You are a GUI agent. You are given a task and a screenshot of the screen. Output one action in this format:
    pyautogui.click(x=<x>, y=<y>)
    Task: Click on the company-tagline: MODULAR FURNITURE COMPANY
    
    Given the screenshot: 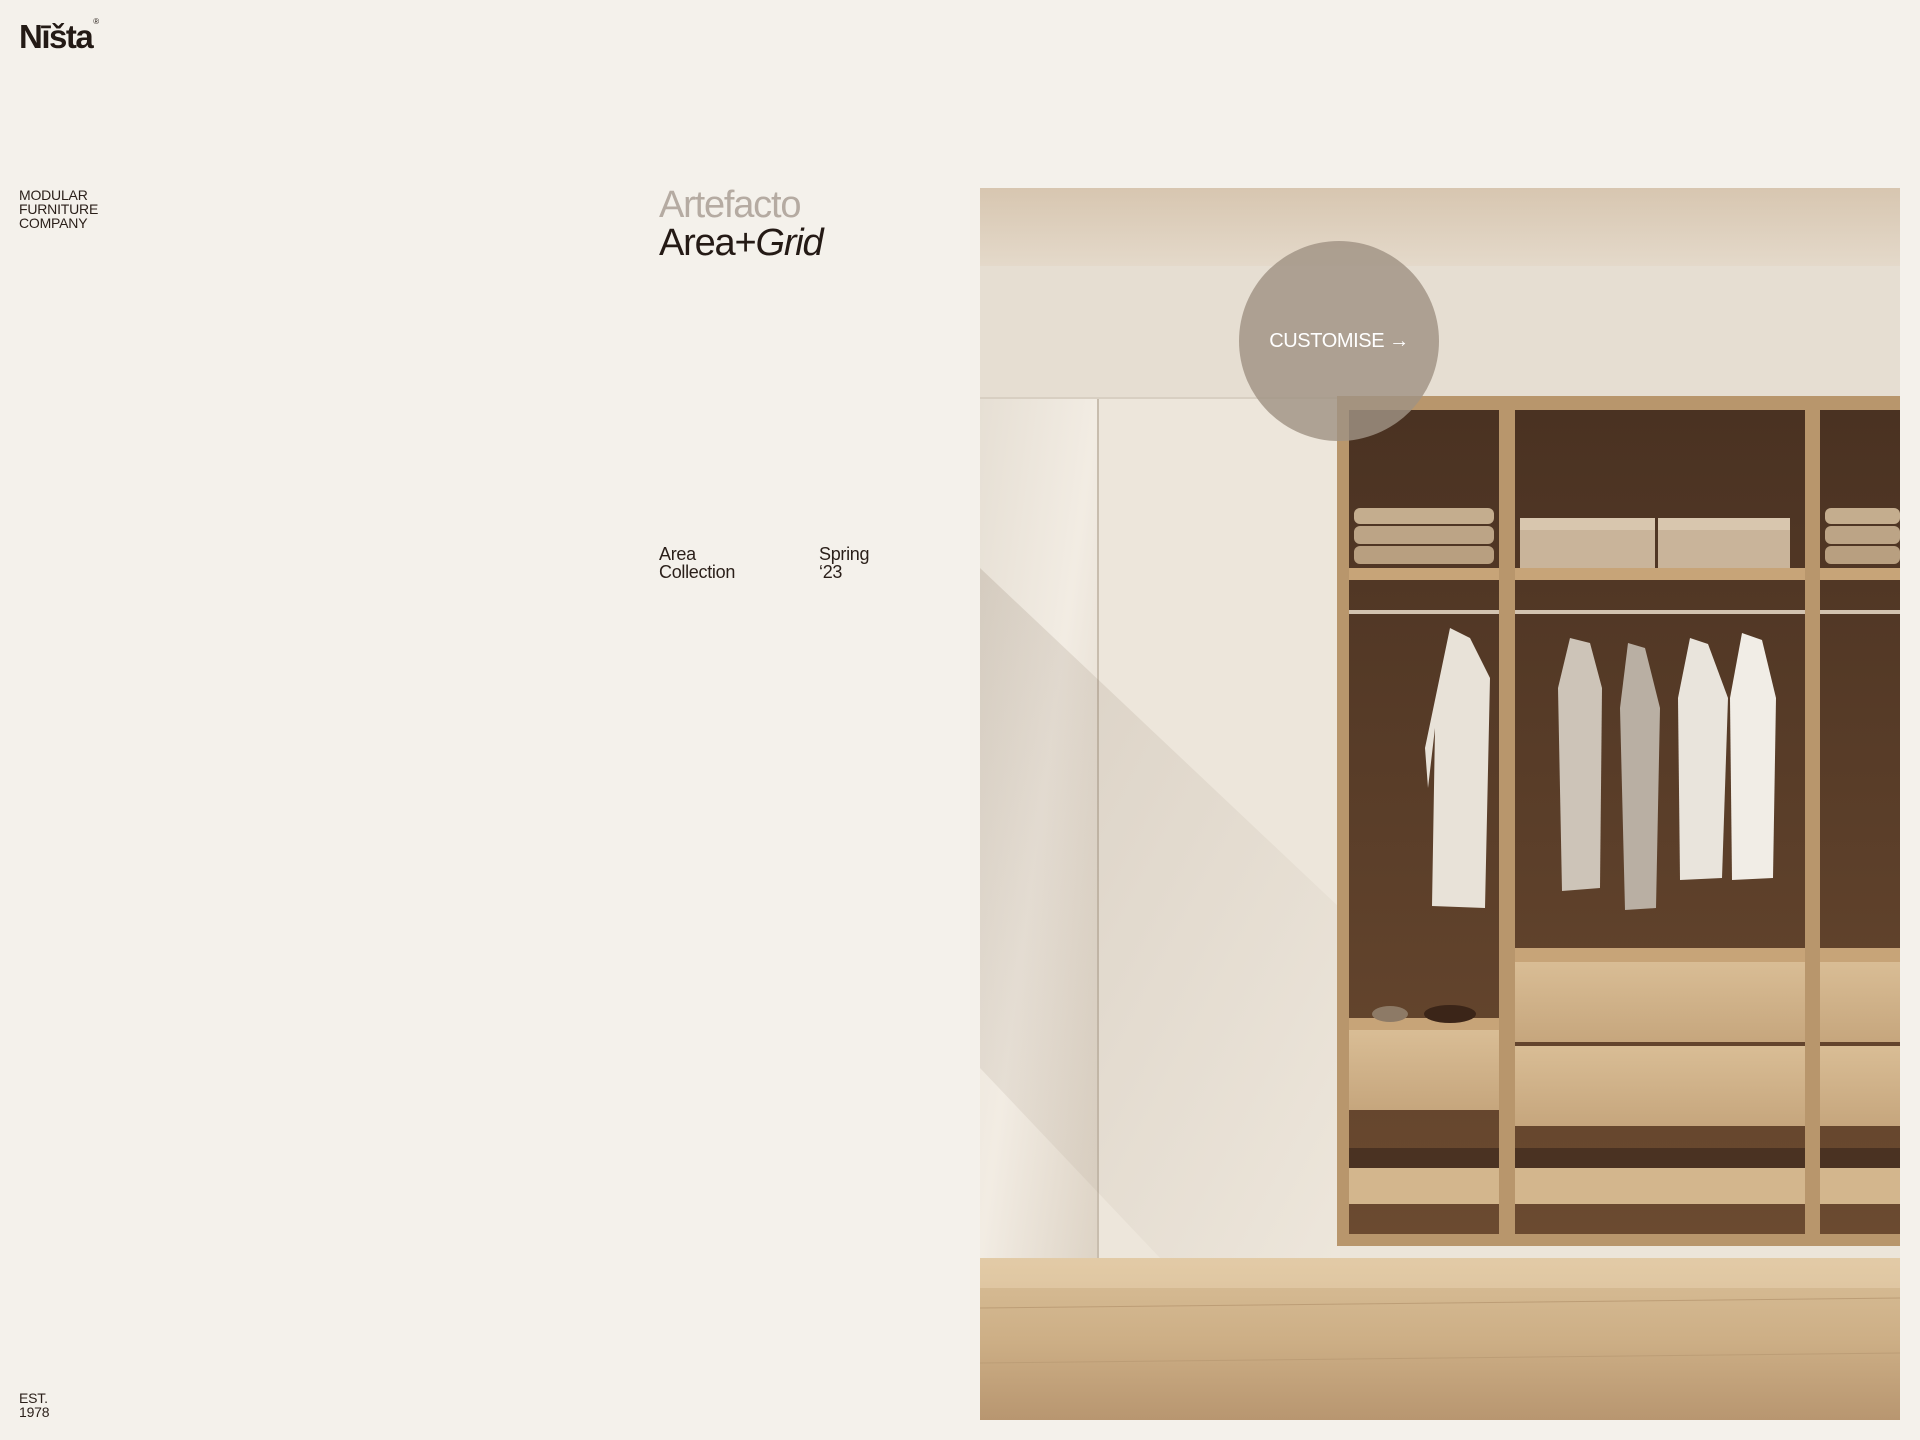 What is the action you would take?
    pyautogui.click(x=89, y=209)
    